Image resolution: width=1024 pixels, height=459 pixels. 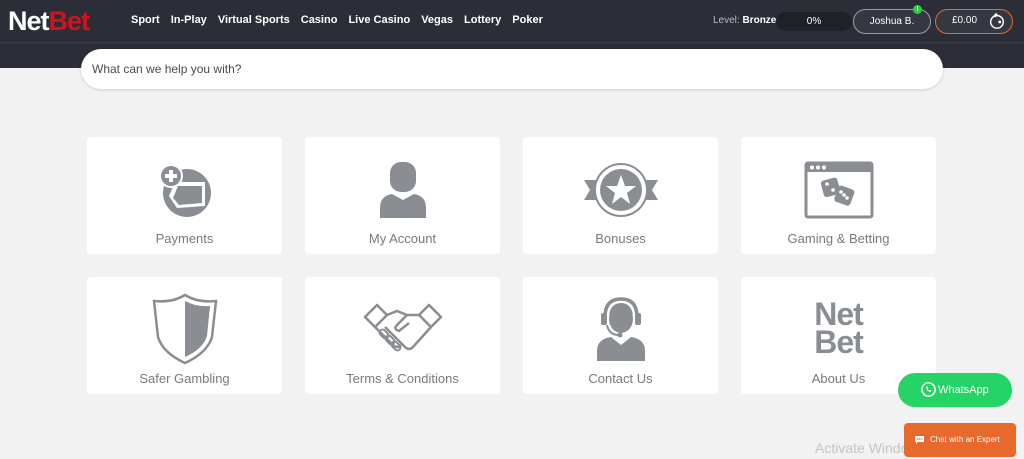 I want to click on headset-agent-icon, so click(x=620, y=329).